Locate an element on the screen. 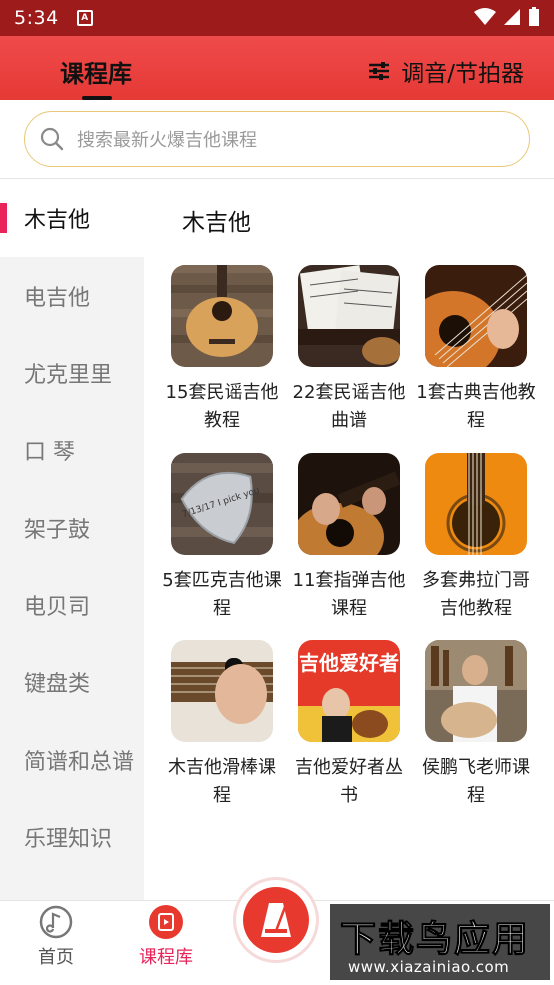 The width and height of the screenshot is (554, 985). note-icon is located at coordinates (56, 922).